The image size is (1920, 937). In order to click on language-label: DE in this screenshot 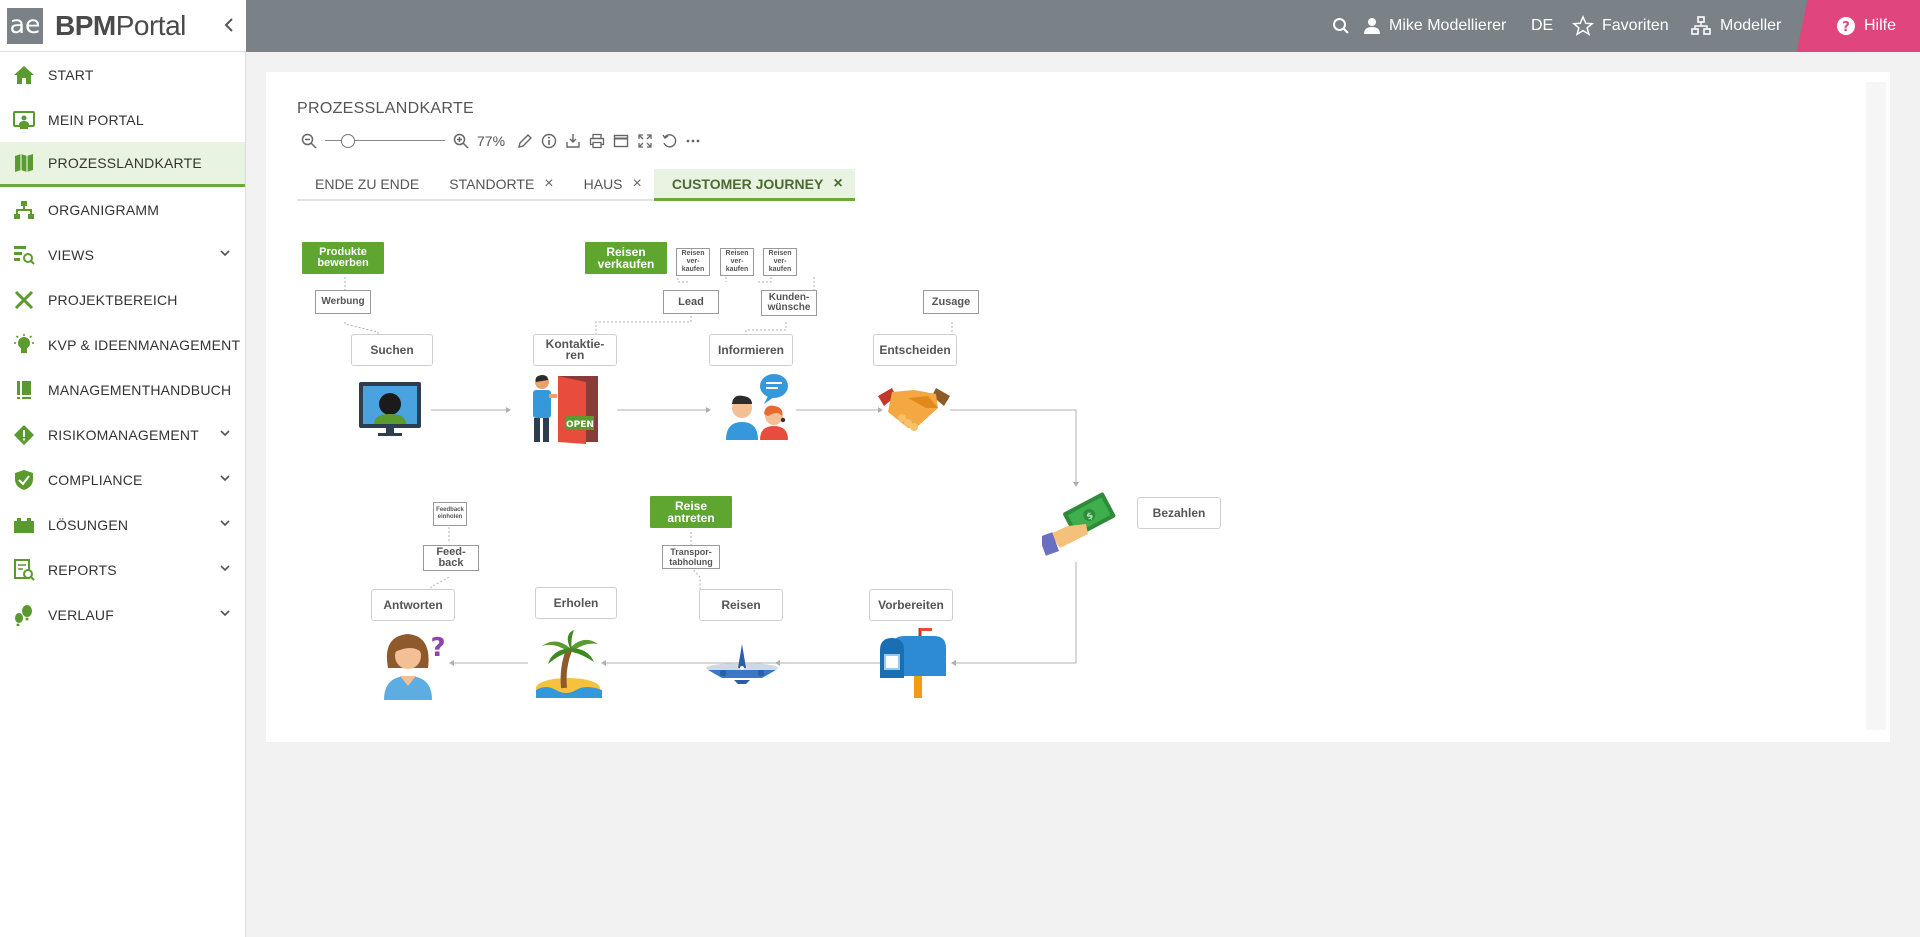, I will do `click(1542, 25)`.